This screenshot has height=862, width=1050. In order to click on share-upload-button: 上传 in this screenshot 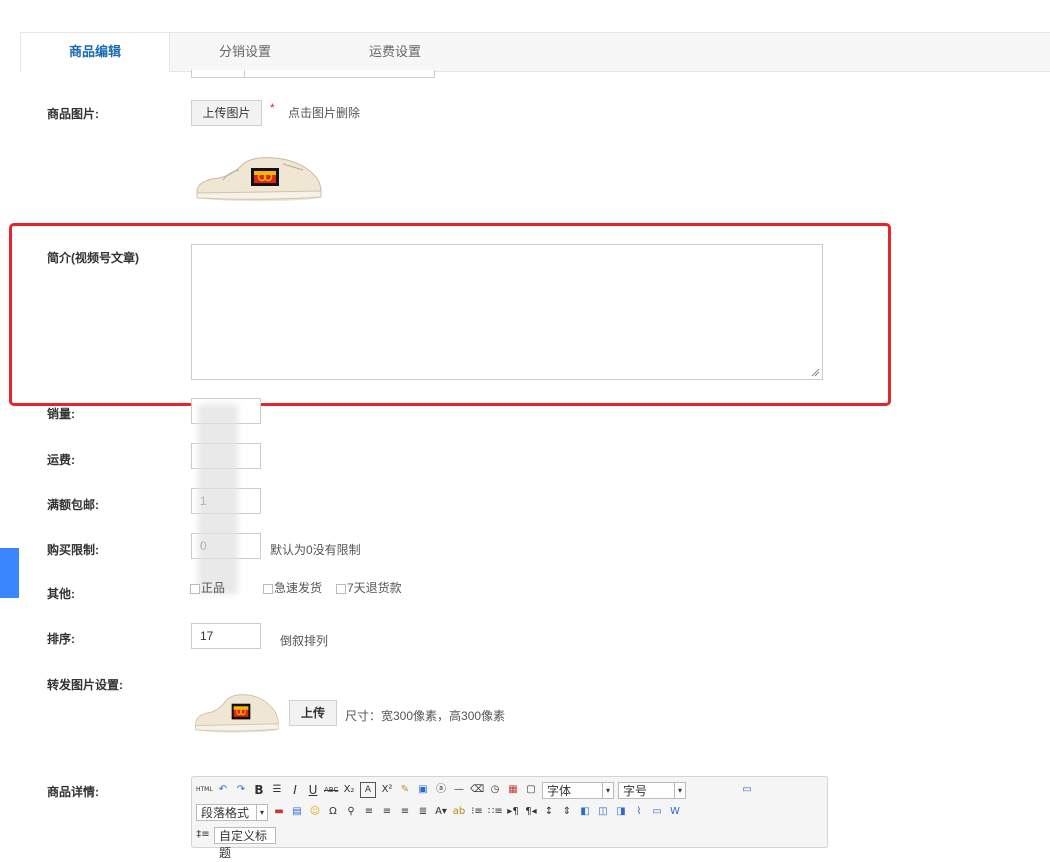, I will do `click(313, 713)`.